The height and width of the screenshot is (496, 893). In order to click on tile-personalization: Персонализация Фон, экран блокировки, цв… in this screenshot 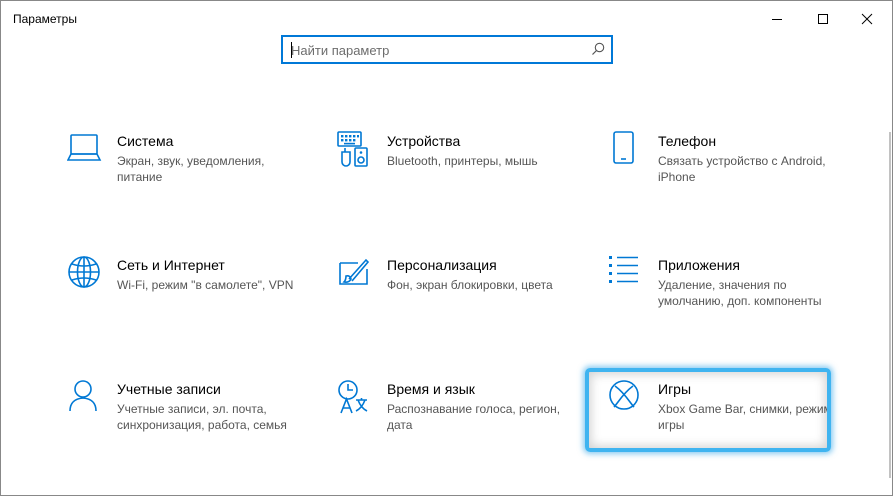, I will do `click(457, 296)`.